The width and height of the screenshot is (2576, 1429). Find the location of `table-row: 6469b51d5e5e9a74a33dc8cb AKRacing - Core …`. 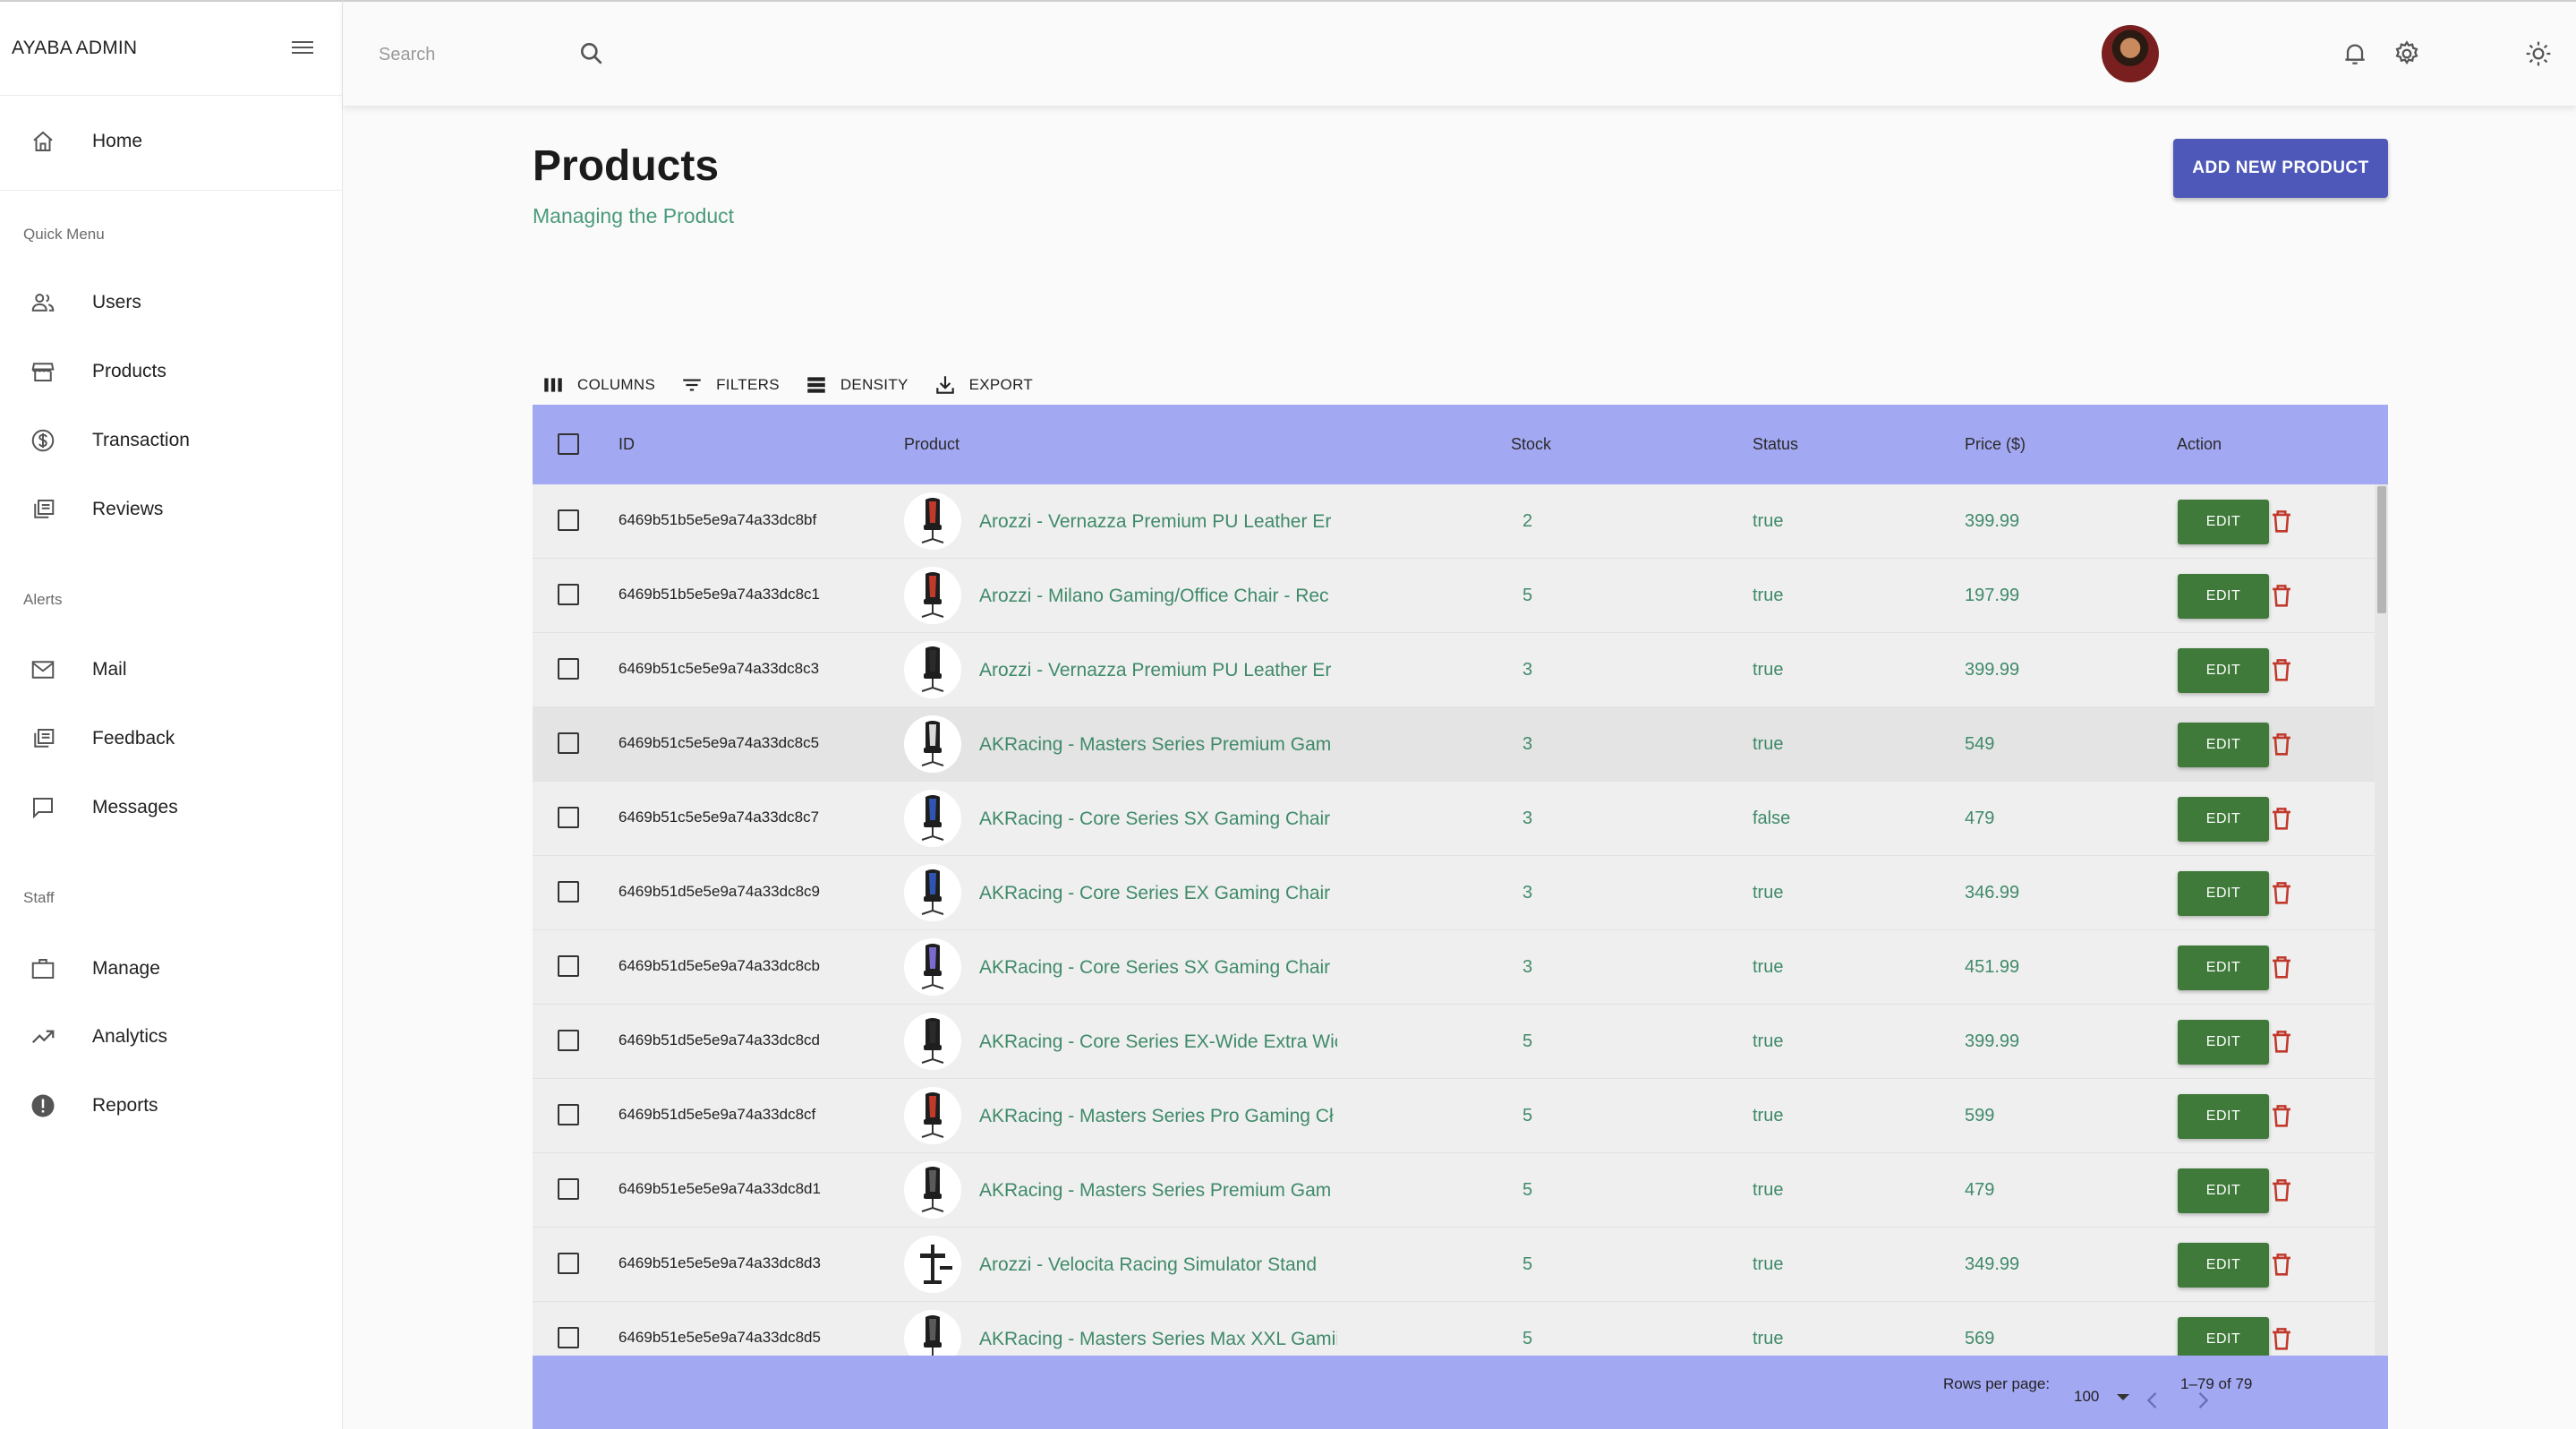

table-row: 6469b51d5e5e9a74a33dc8cb AKRacing - Core … is located at coordinates (1454, 967).